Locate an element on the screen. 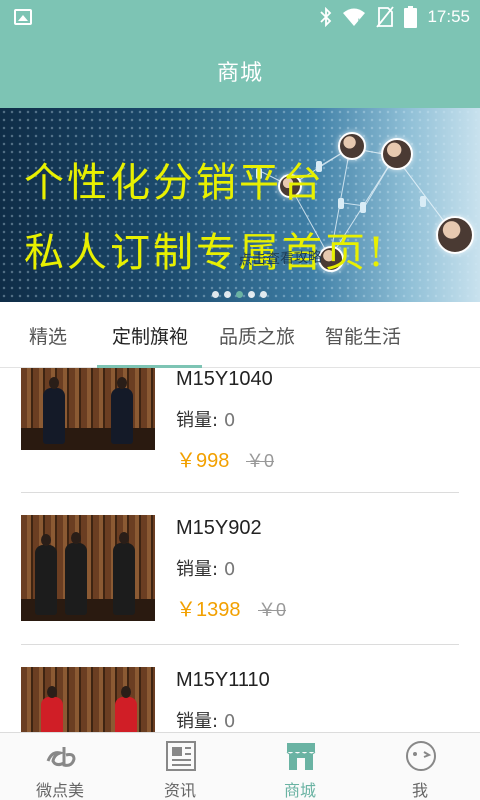 This screenshot has height=800, width=480. nav-me: 我 is located at coordinates (420, 766).